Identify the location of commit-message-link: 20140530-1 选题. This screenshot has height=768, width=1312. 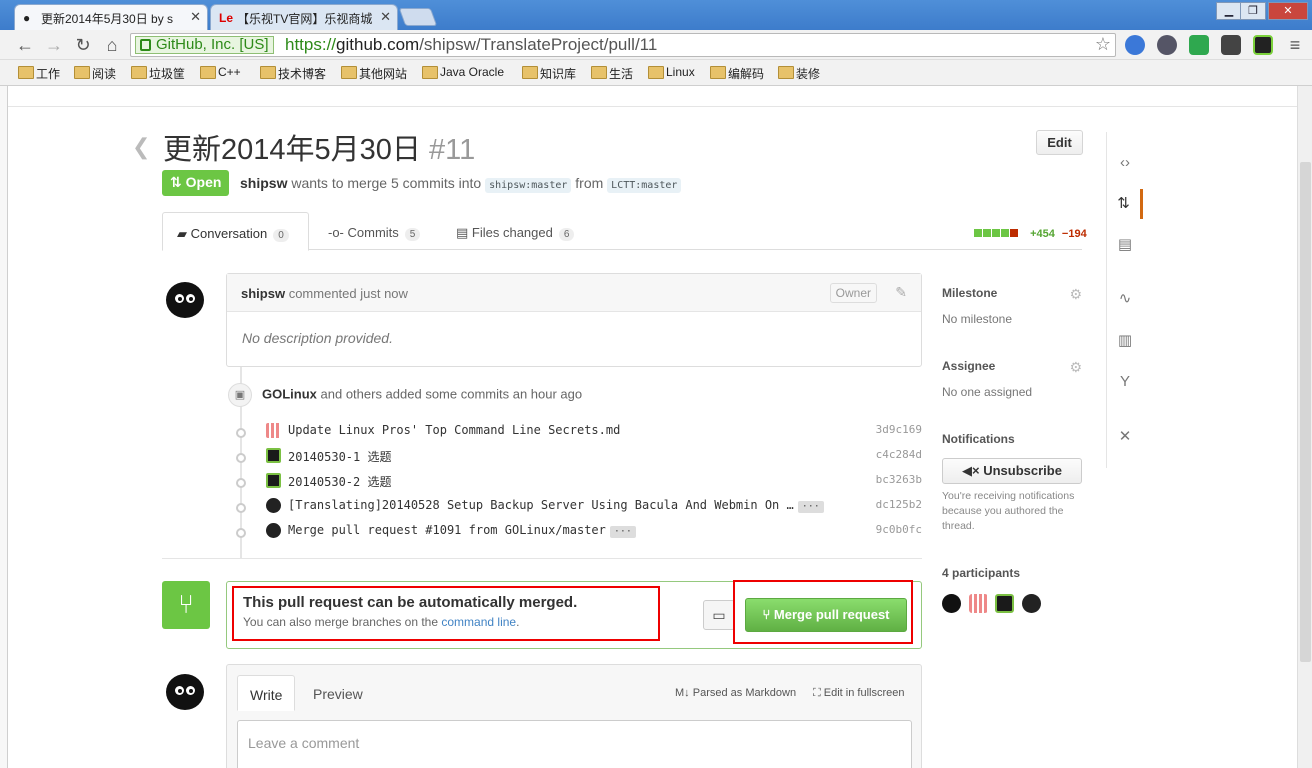
(339, 456).